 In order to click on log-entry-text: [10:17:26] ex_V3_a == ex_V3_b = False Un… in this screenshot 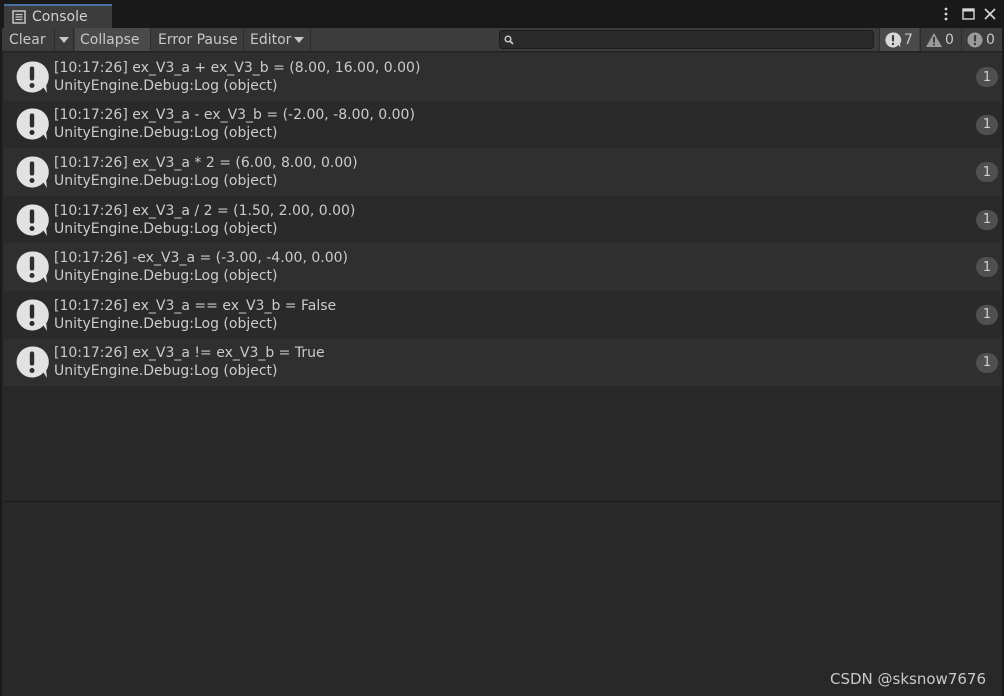, I will do `click(195, 315)`.